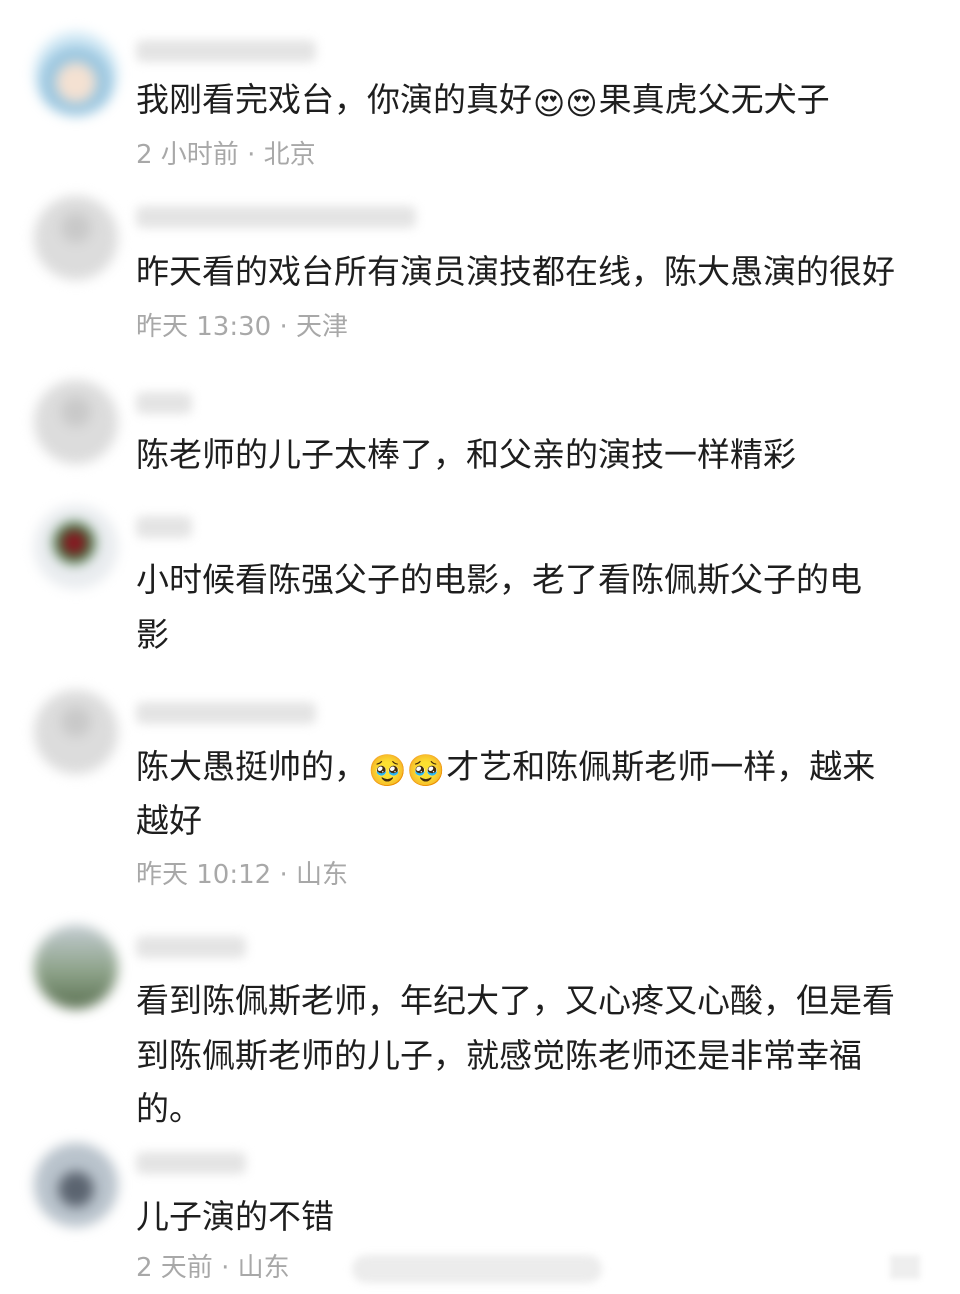 The width and height of the screenshot is (960, 1294). I want to click on comment-text-line-1: 小时候看陈强父子的电影，老了看陈佩斯父子的电, so click(499, 579).